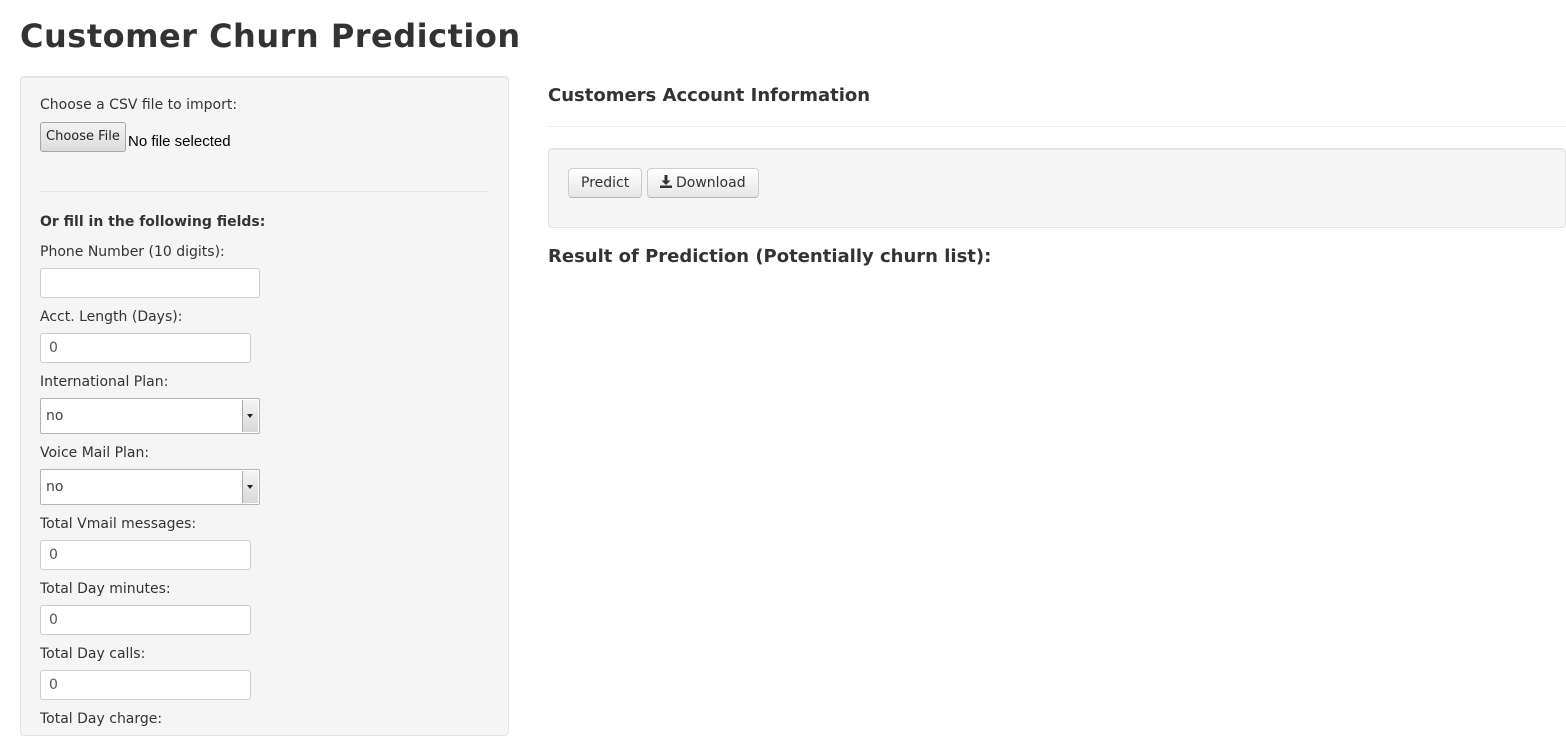  What do you see at coordinates (1057, 188) in the screenshot?
I see `action-panel: Predict Download` at bounding box center [1057, 188].